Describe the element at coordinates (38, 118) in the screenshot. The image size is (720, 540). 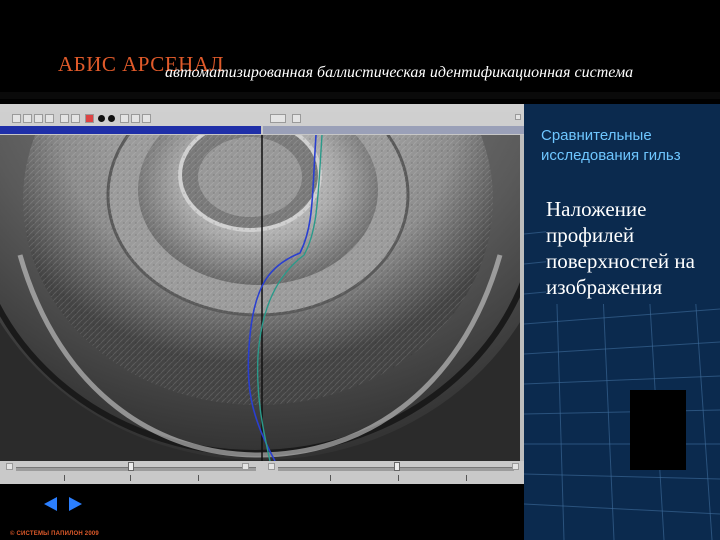
I see `print-icon` at that location.